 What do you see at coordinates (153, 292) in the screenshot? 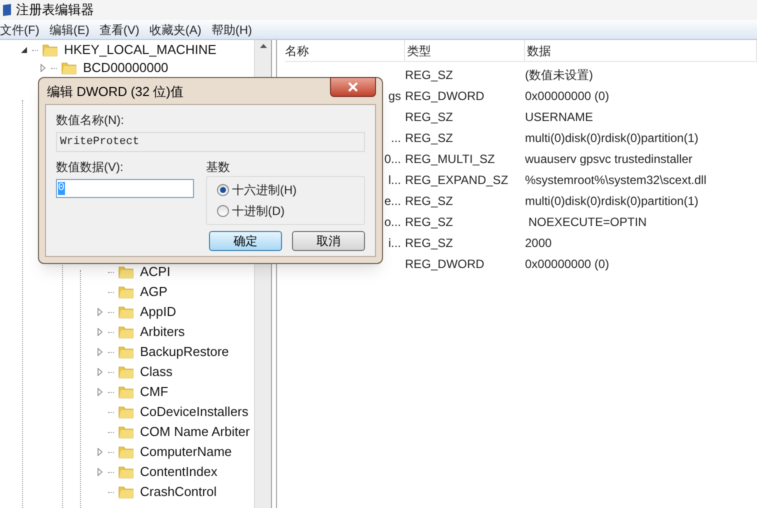
I see `tree-item: AGP` at bounding box center [153, 292].